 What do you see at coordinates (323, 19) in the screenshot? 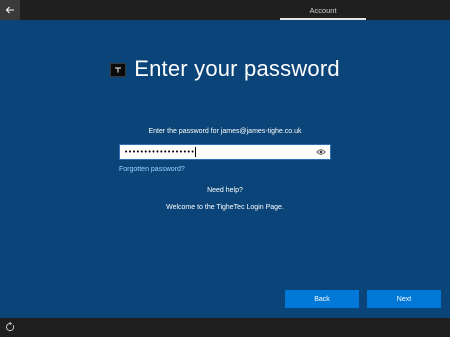
I see `tab-active-indicator` at bounding box center [323, 19].